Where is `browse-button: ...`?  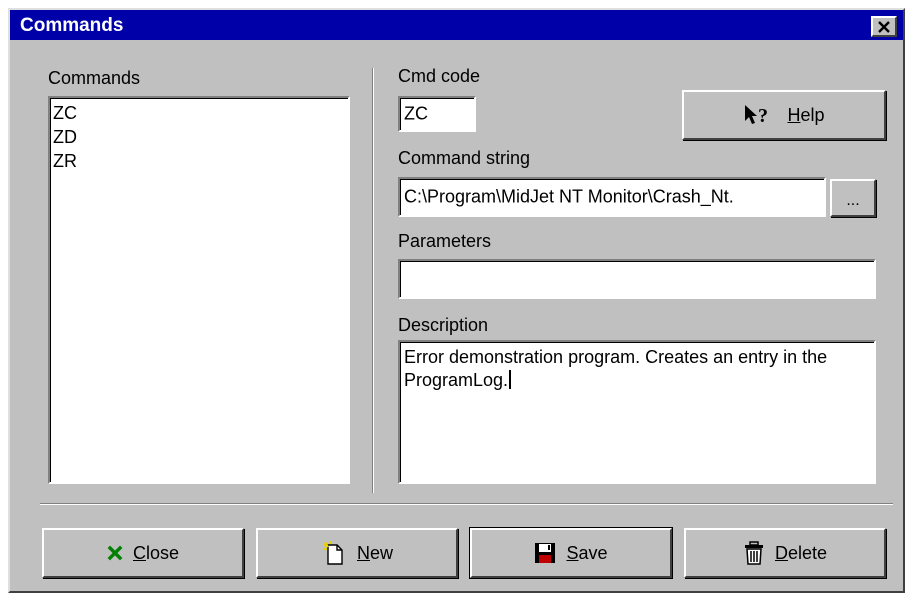
browse-button: ... is located at coordinates (853, 198).